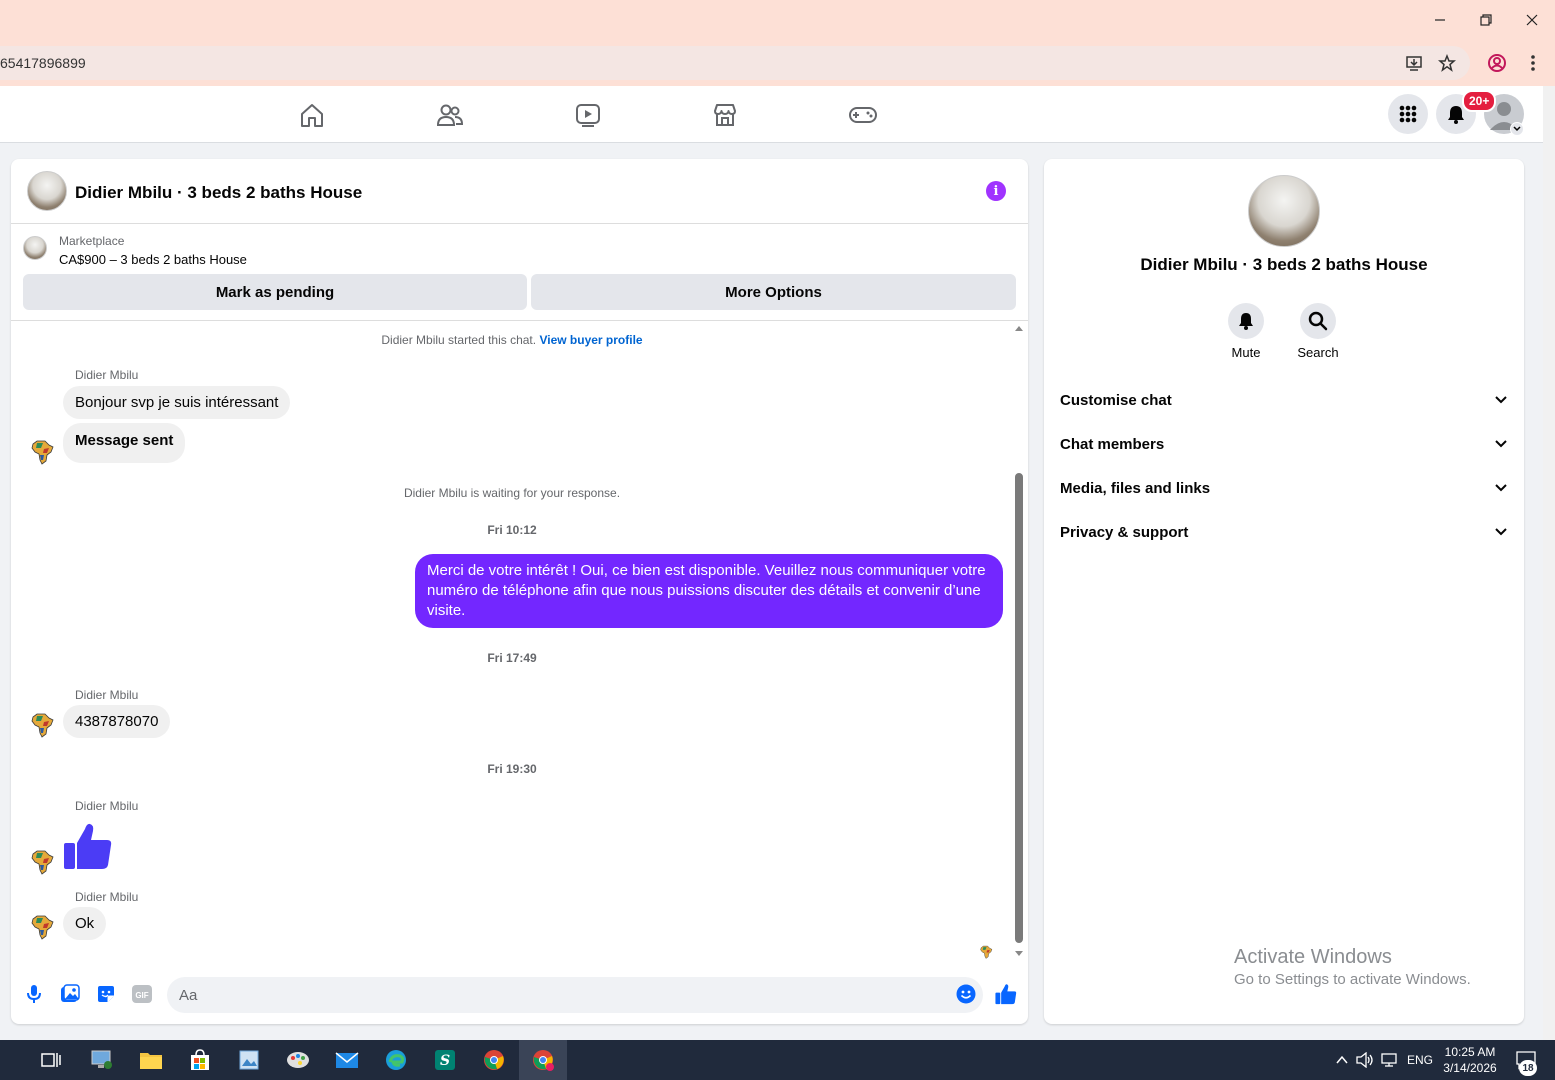  I want to click on search-icon, so click(1318, 321).